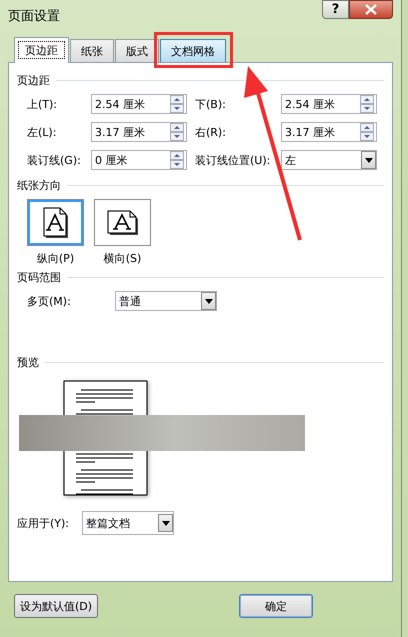 The width and height of the screenshot is (408, 637). Describe the element at coordinates (166, 301) in the screenshot. I see `dropdown-field: 普通` at that location.